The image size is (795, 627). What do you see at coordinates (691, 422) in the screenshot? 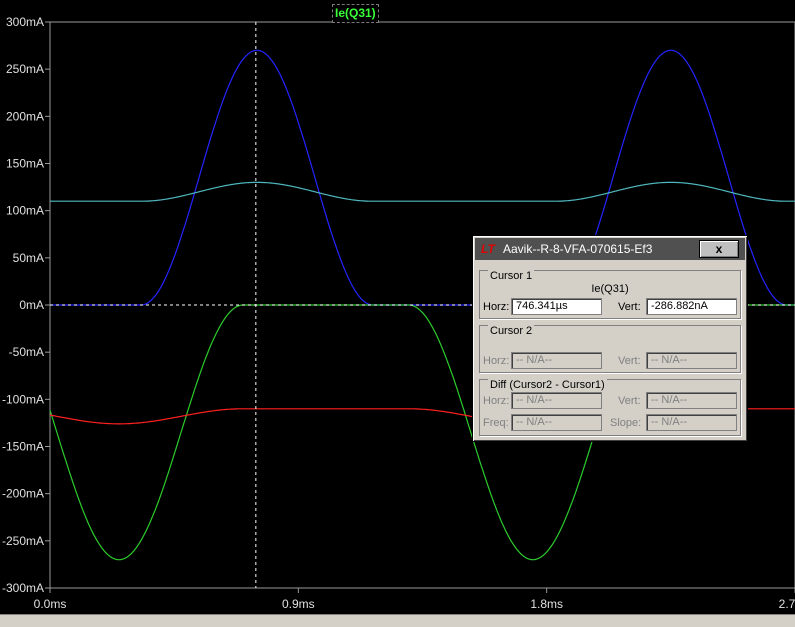
I see `diff-slope-field: -- N/A--` at bounding box center [691, 422].